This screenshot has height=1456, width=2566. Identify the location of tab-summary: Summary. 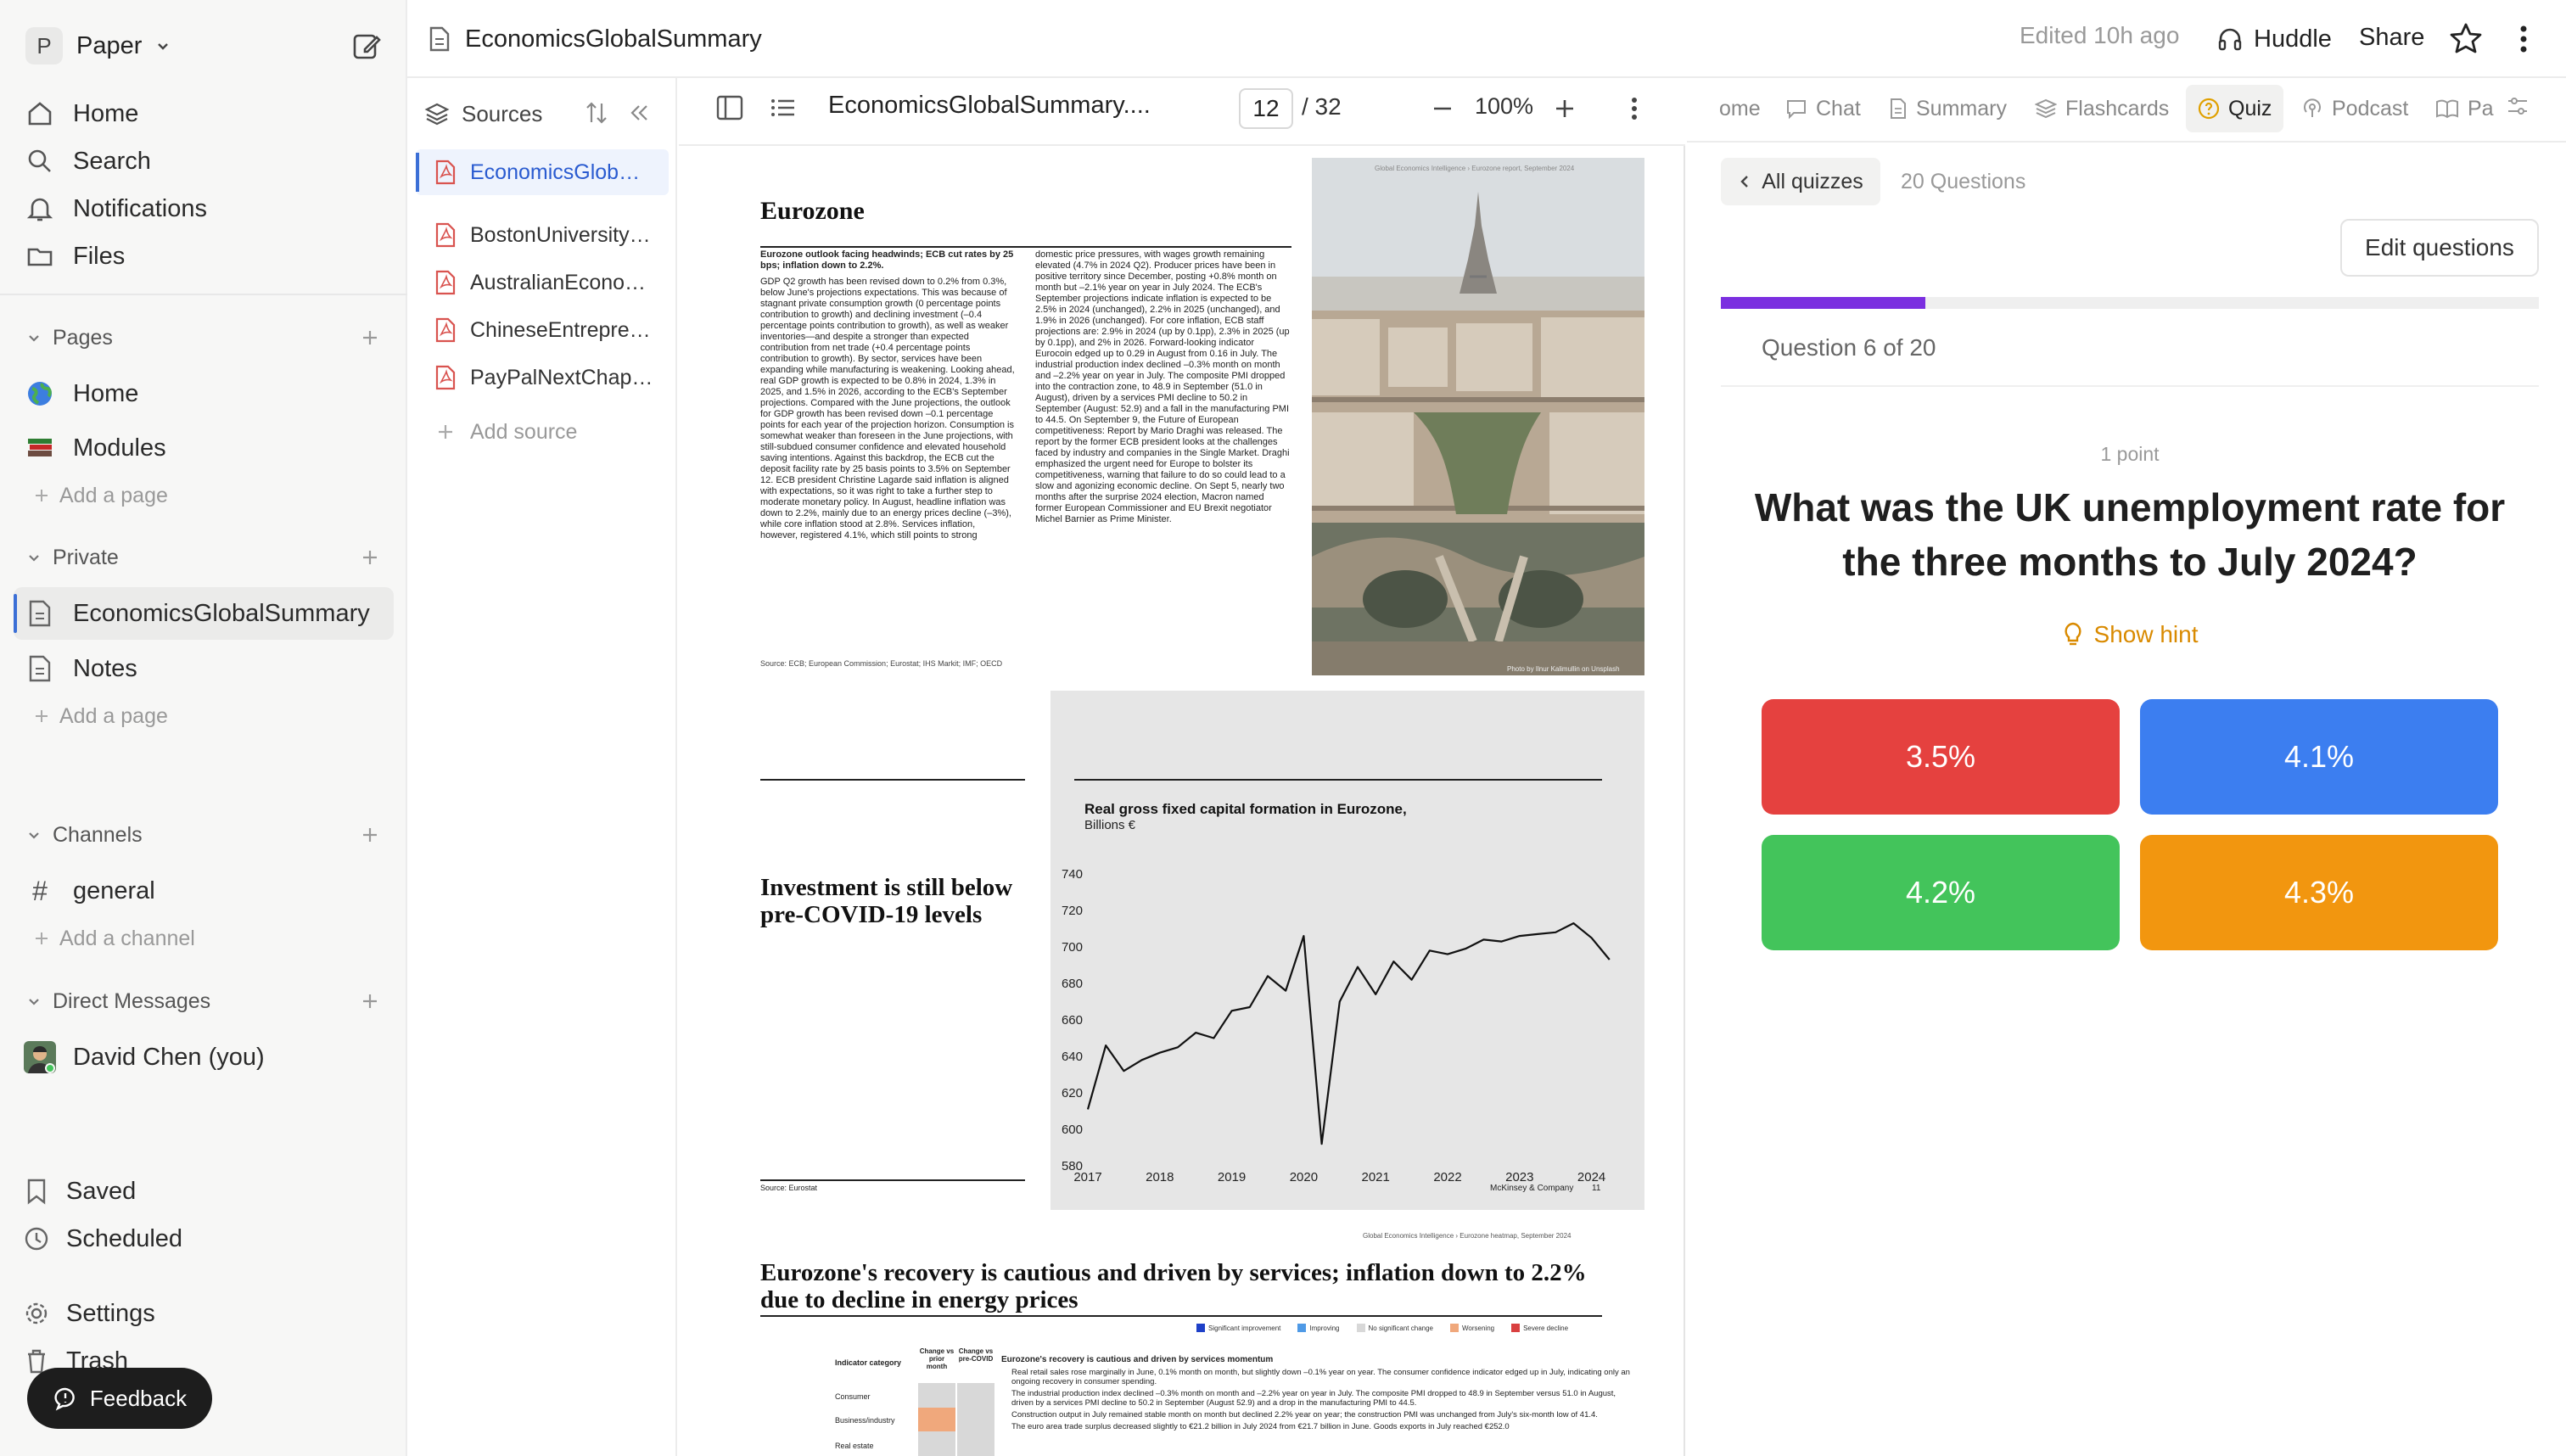
(1948, 108).